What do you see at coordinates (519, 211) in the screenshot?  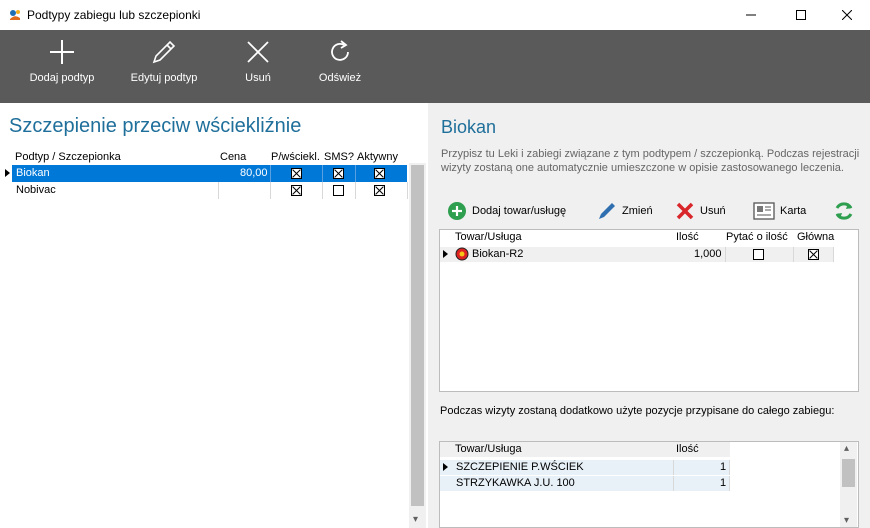 I see `add-product-label: Dodaj towar/usługę` at bounding box center [519, 211].